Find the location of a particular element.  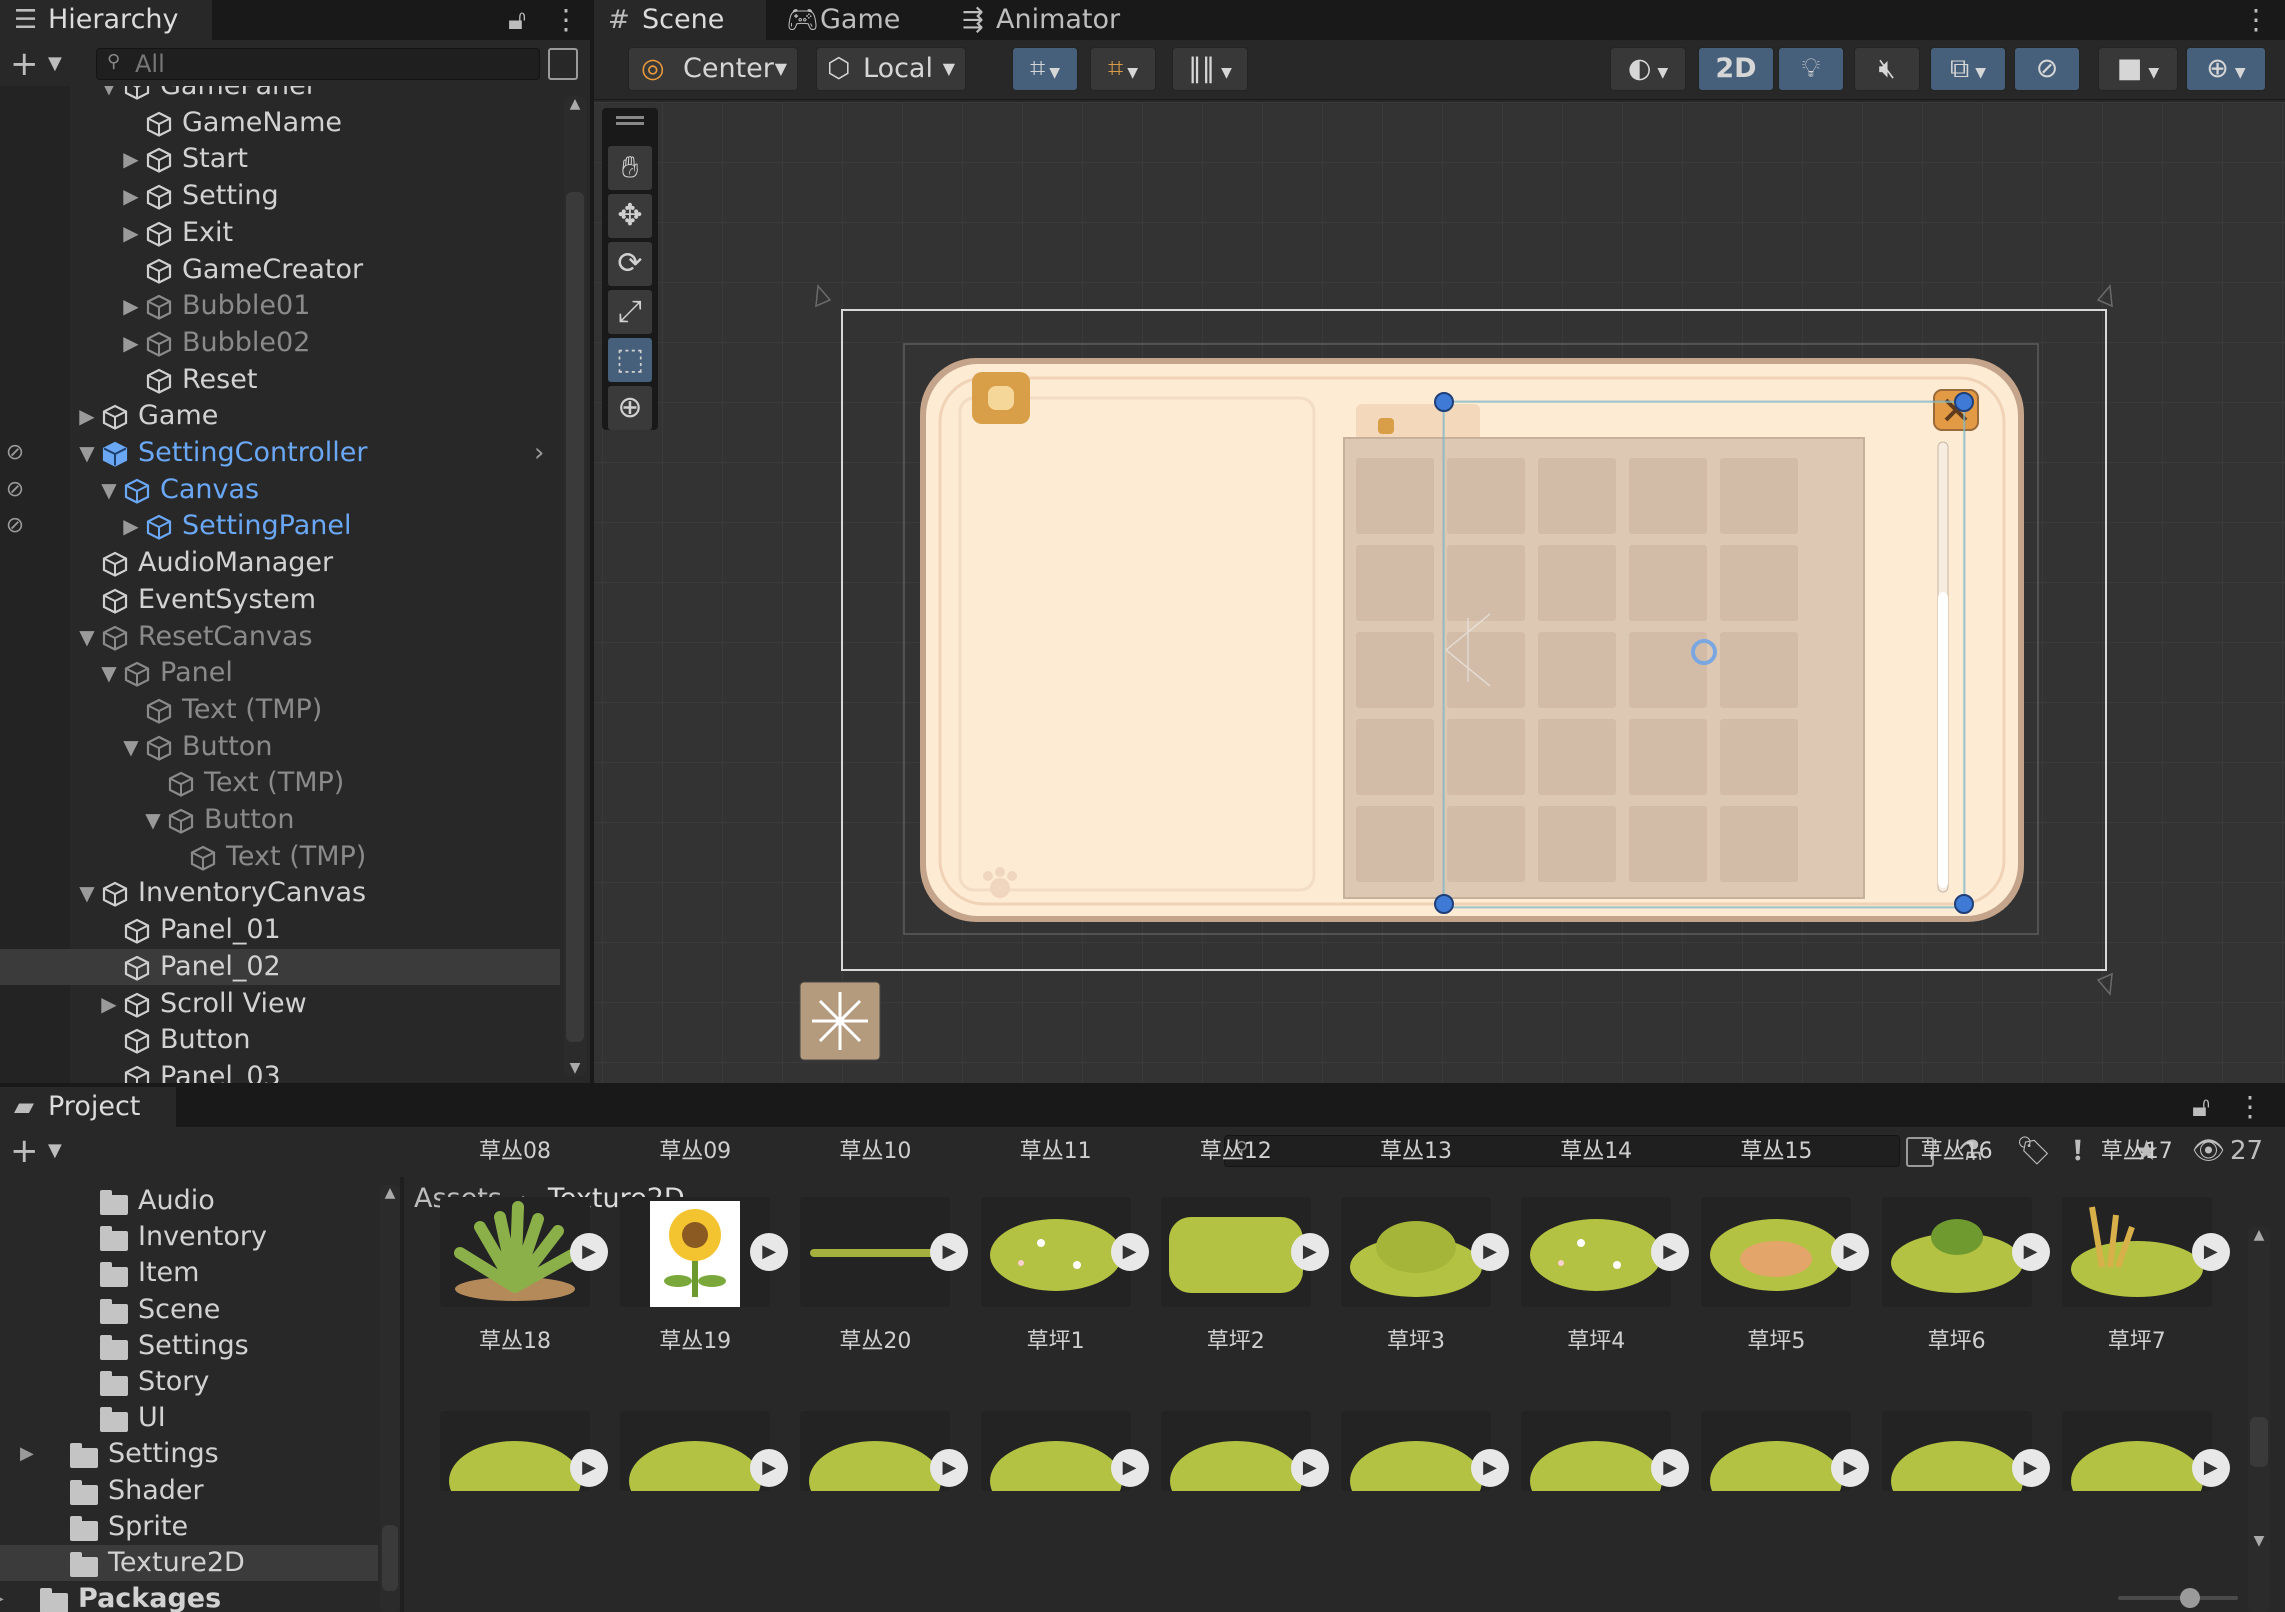

folder-row: ▶ Settings is located at coordinates (189, 1454).